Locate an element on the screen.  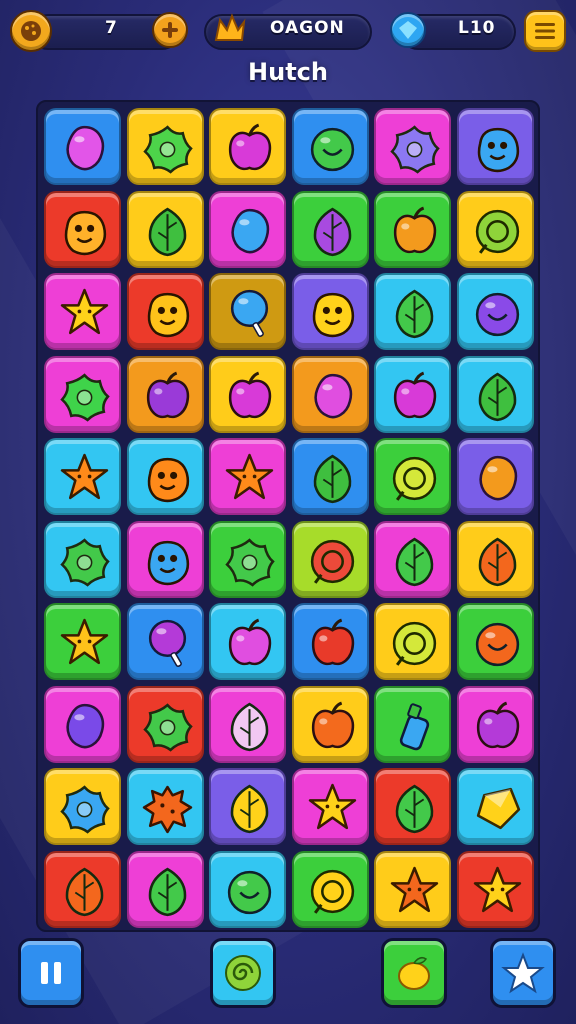
menu-button is located at coordinates (545, 31).